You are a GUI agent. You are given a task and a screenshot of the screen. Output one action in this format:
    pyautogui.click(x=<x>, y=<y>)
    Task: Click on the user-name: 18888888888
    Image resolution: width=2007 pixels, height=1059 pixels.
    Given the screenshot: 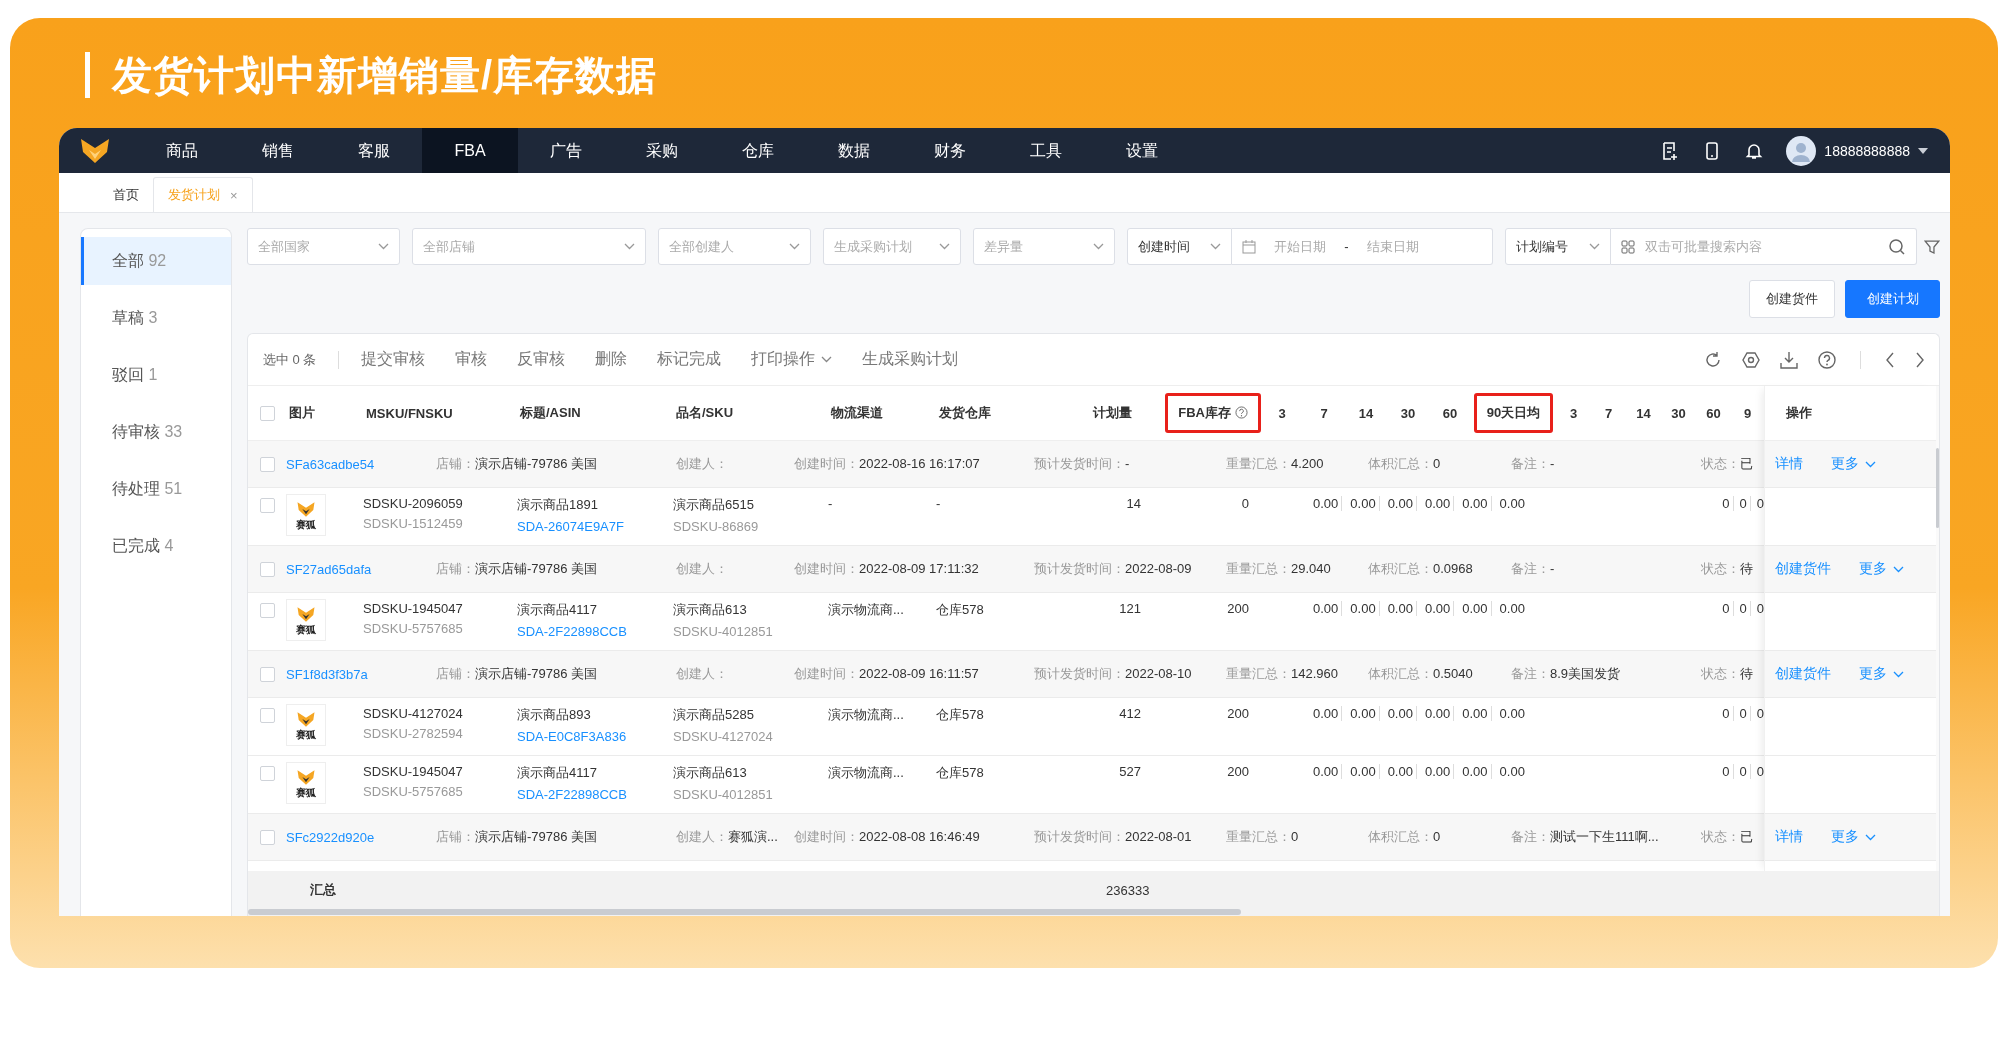 What is the action you would take?
    pyautogui.click(x=1867, y=150)
    